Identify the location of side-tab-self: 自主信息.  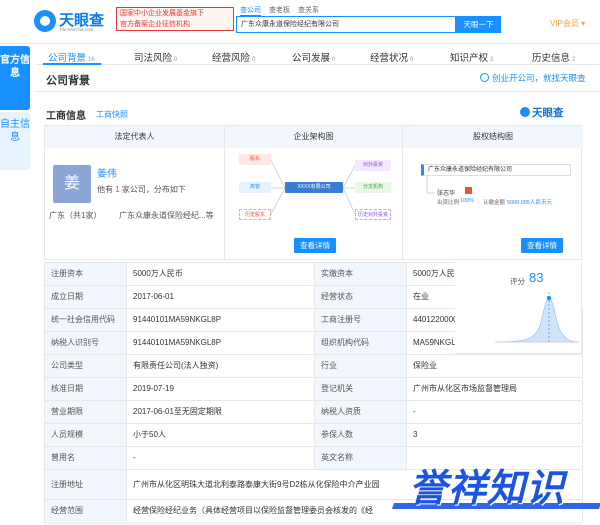
(15, 141).